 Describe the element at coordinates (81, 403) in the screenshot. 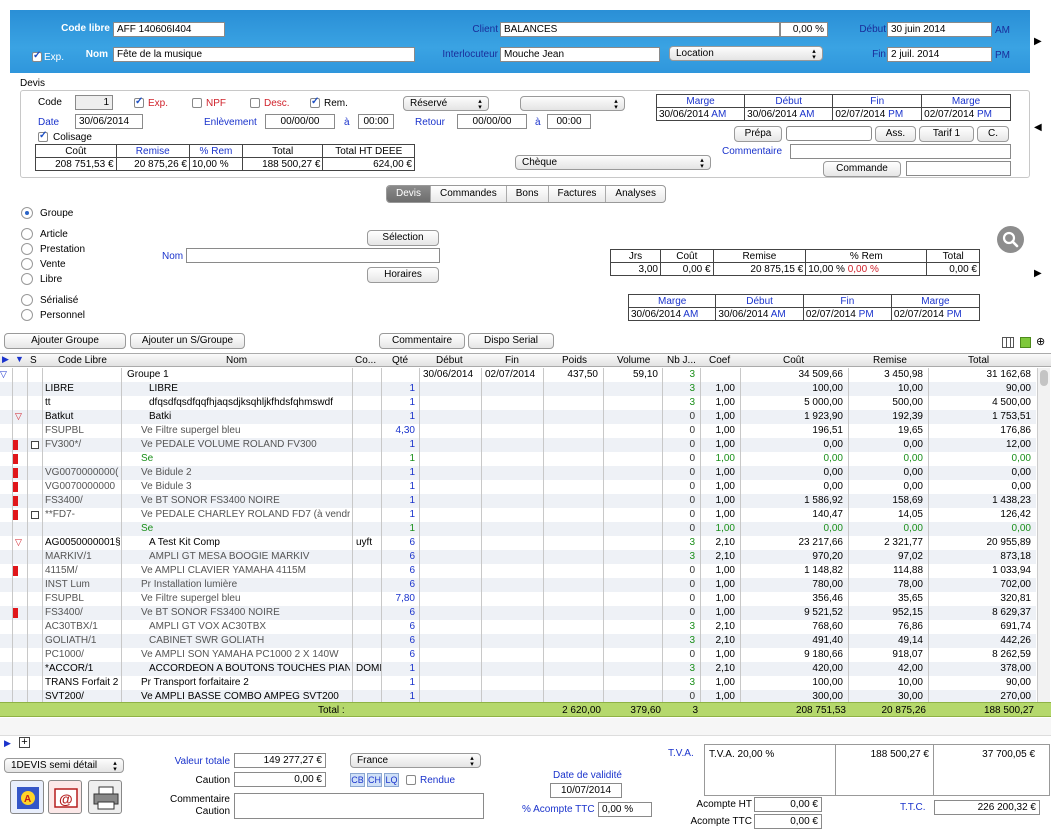

I see `cell-code: tt` at that location.